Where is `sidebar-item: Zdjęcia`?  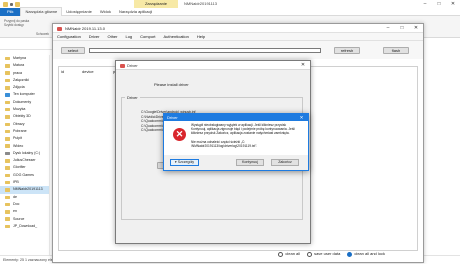
sidebar-item: Zdjęcia is located at coordinates (24, 87).